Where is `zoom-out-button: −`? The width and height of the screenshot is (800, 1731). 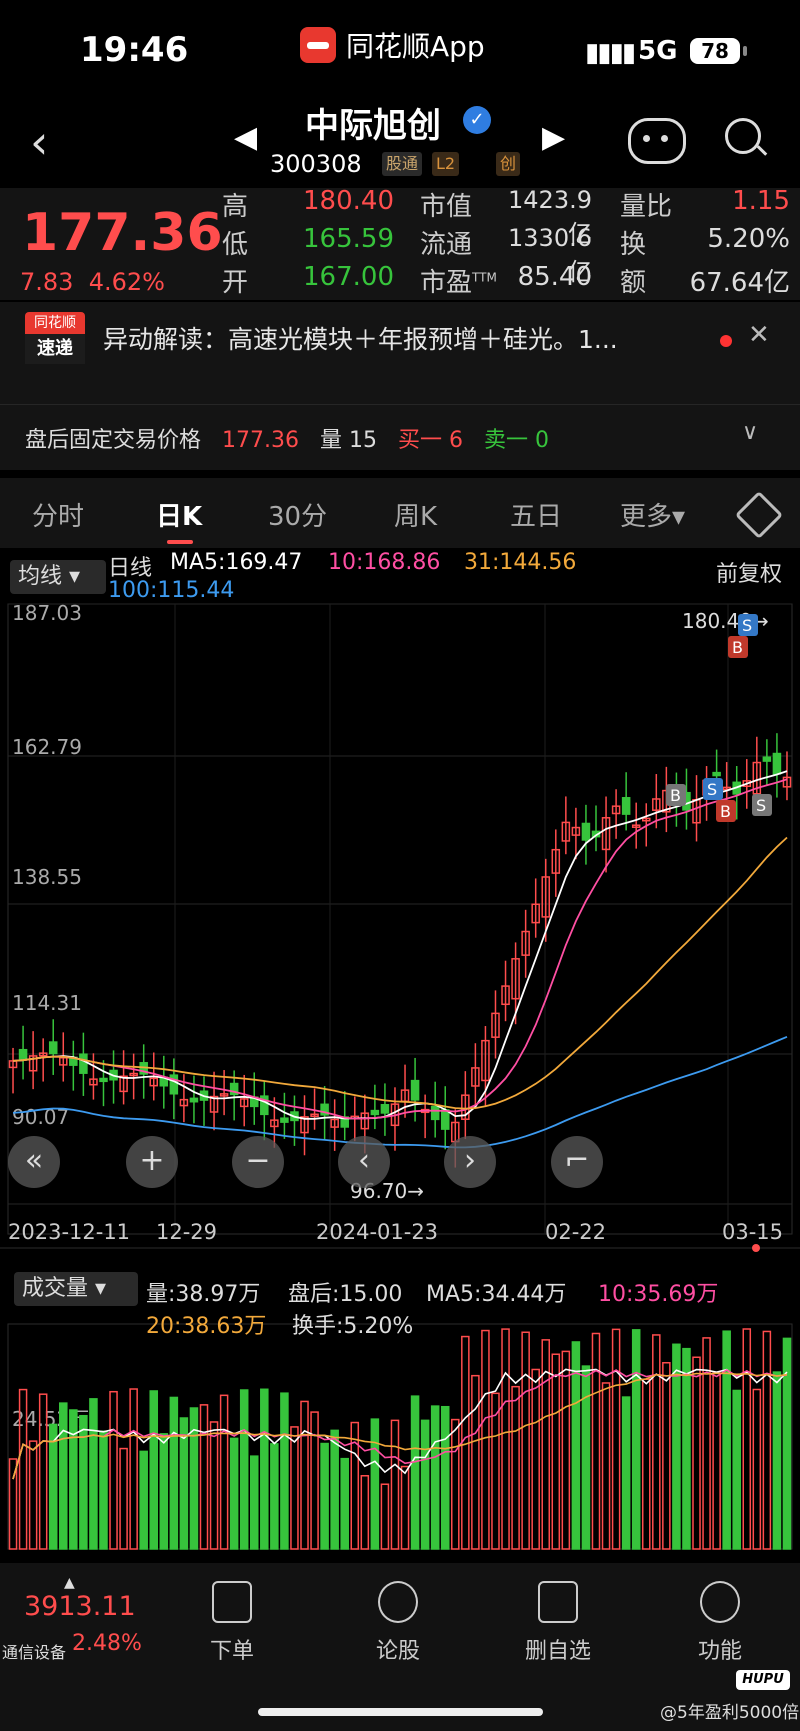 zoom-out-button: − is located at coordinates (258, 1162).